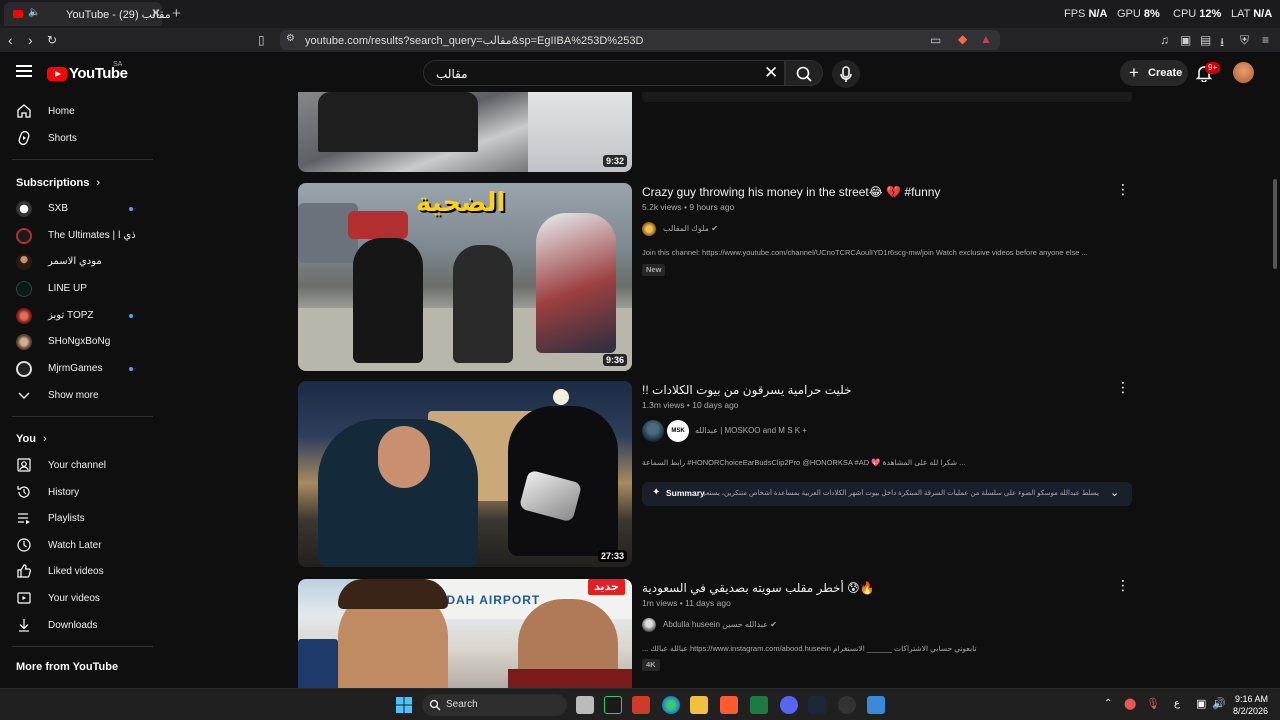  I want to click on summary-label: Summary, so click(685, 493).